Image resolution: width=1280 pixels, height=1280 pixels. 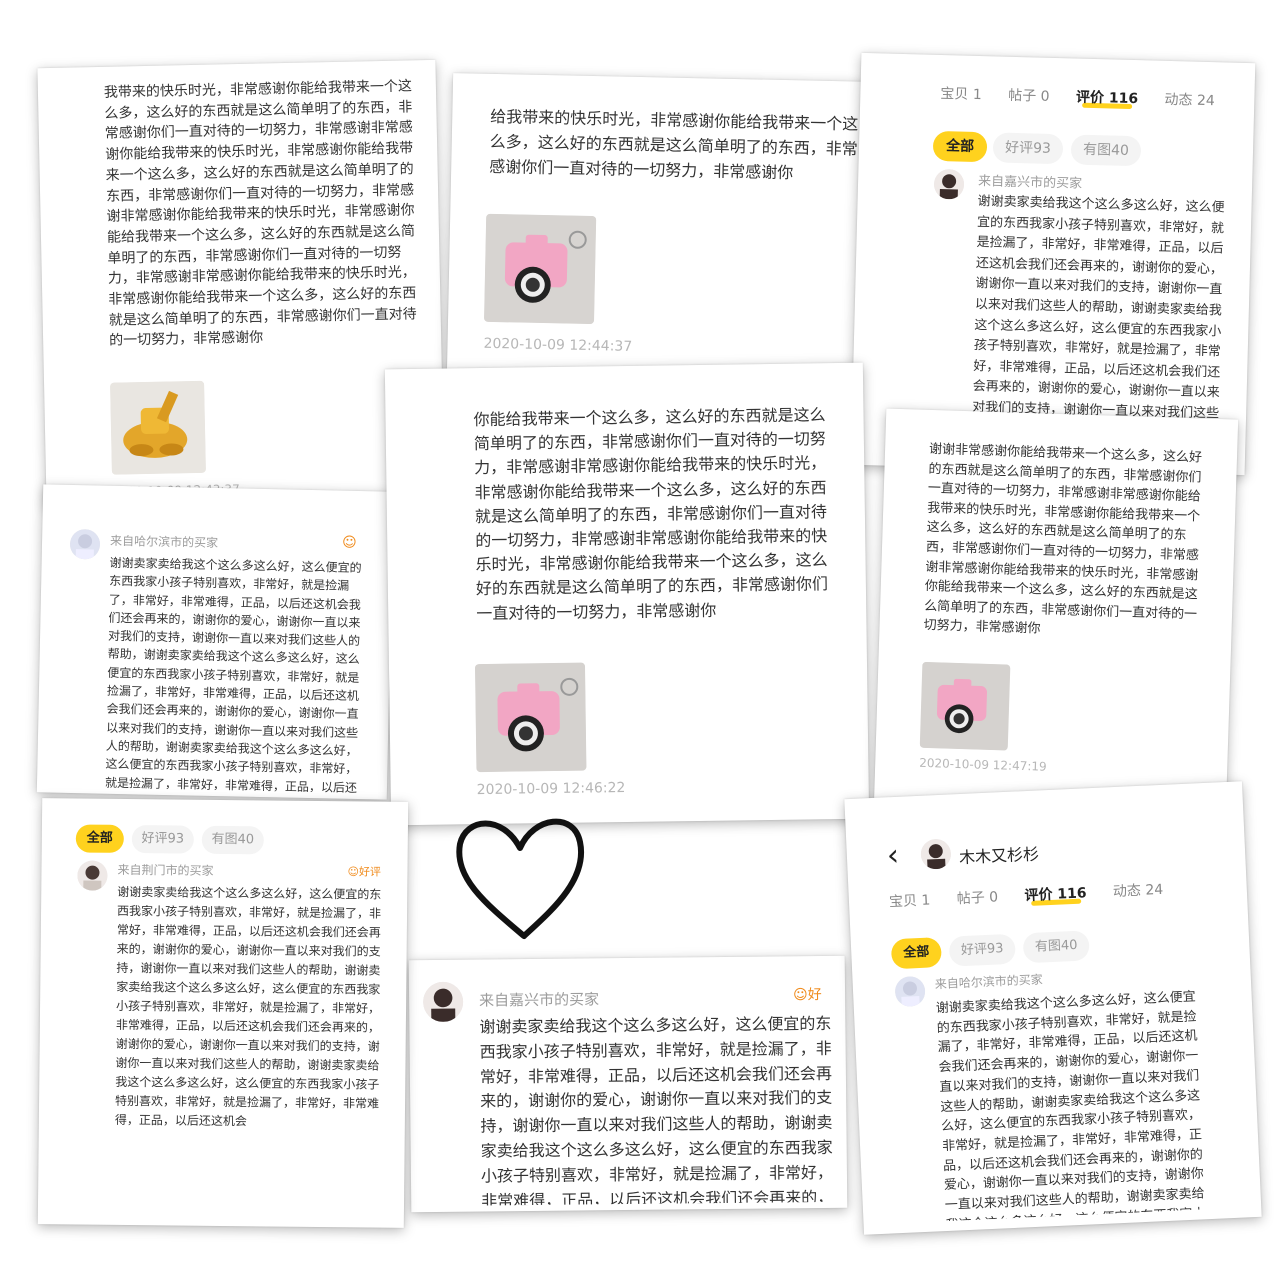 What do you see at coordinates (983, 764) in the screenshot?
I see `review-timestamp: 2020-10-09 12:47:19` at bounding box center [983, 764].